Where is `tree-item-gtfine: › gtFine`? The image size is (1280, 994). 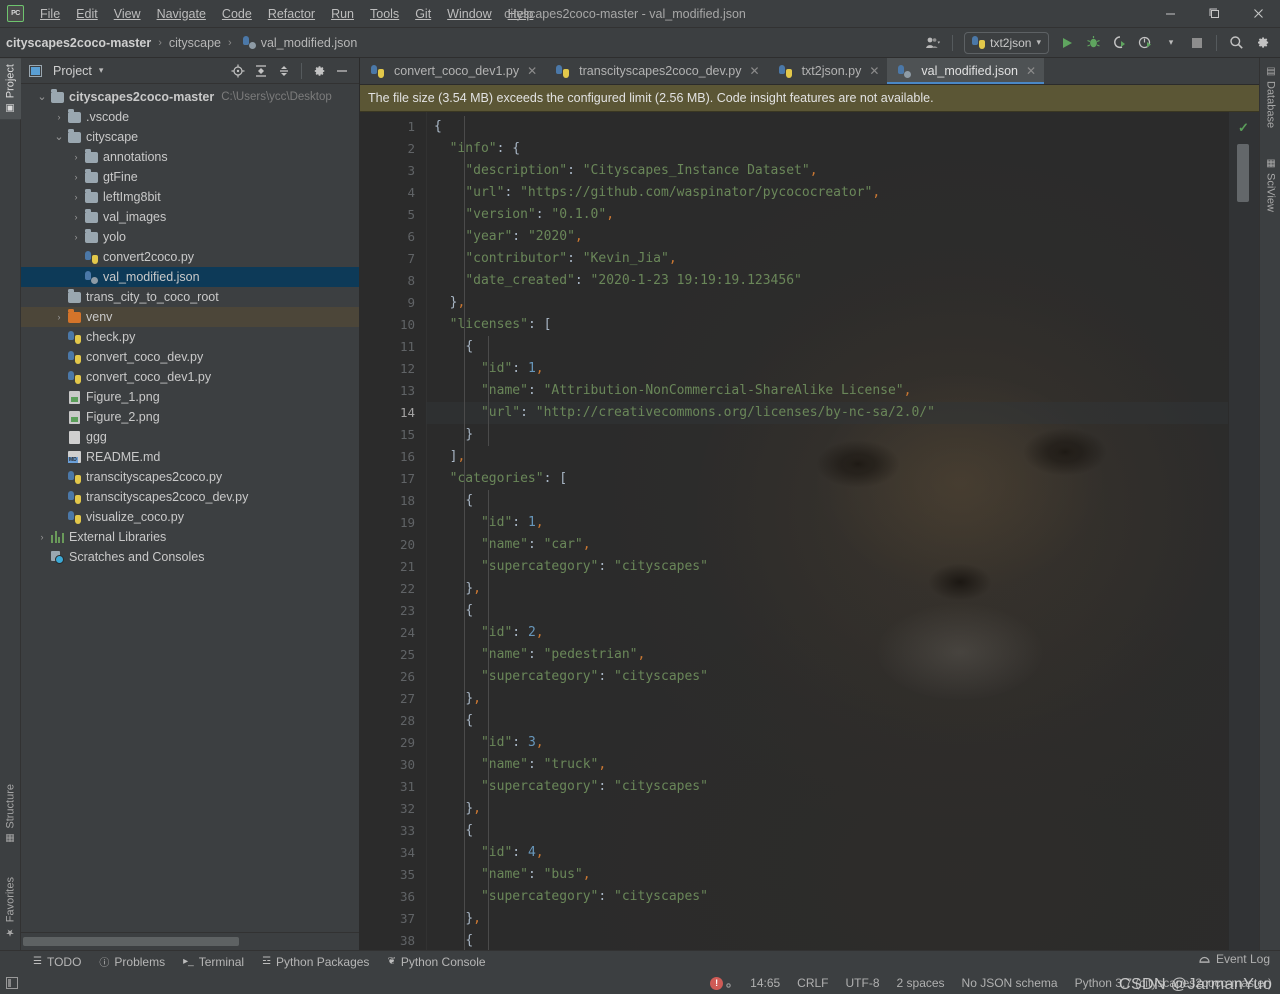
tree-item-gtfine: › gtFine is located at coordinates (190, 177).